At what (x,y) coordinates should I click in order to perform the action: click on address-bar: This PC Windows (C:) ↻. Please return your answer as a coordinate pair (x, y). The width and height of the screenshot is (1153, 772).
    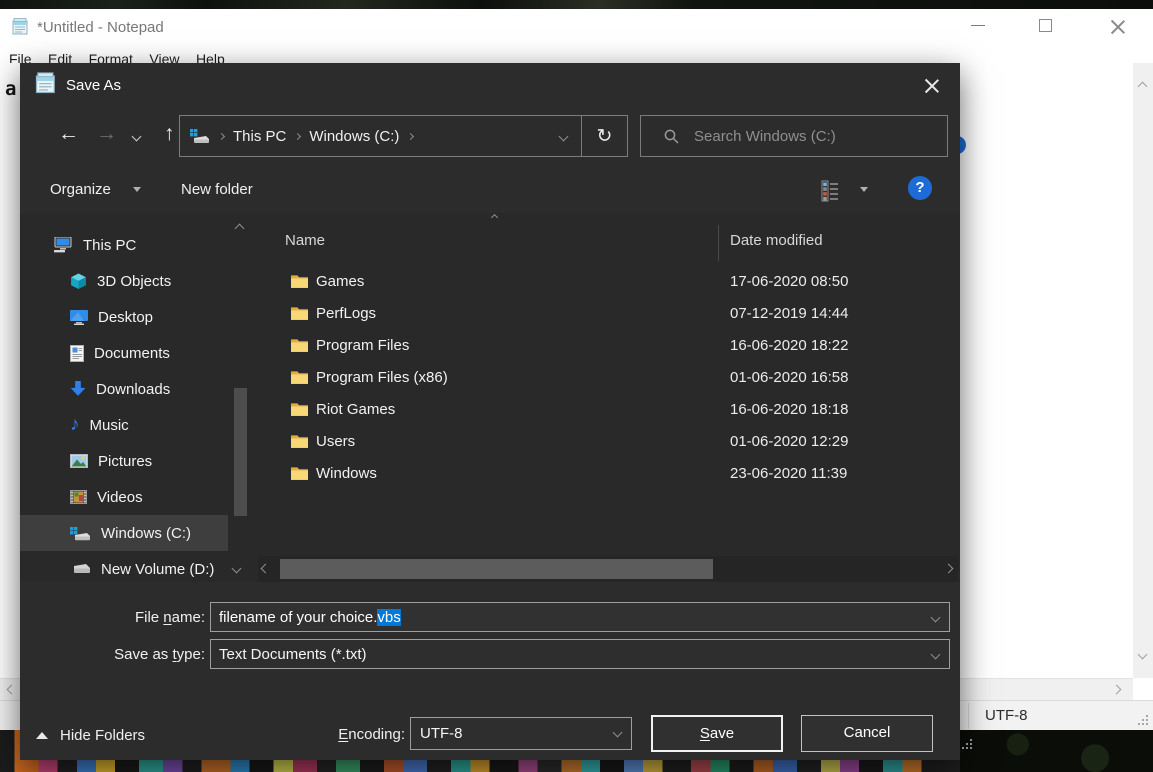
    Looking at the image, I should click on (403, 136).